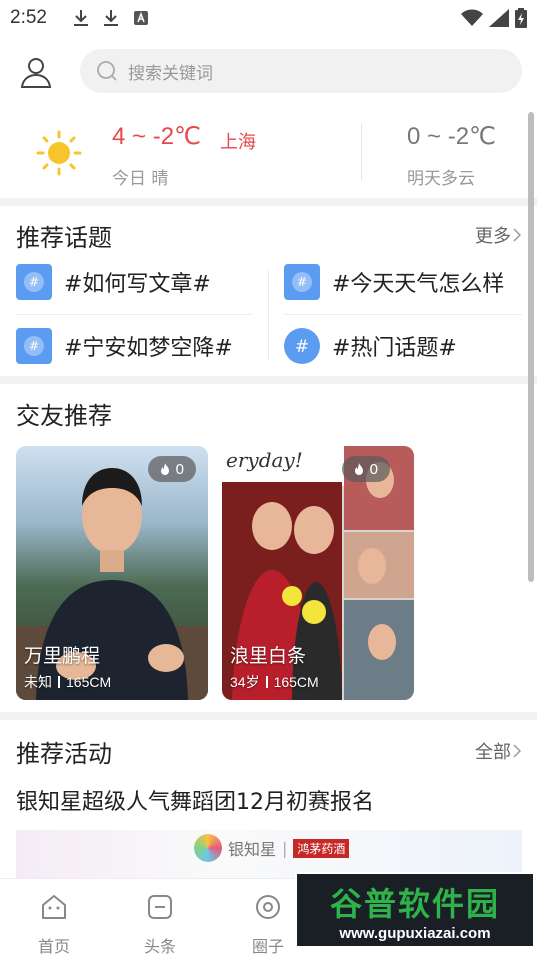  What do you see at coordinates (170, 73) in the screenshot?
I see `search-placeholder: 搜索关键词` at bounding box center [170, 73].